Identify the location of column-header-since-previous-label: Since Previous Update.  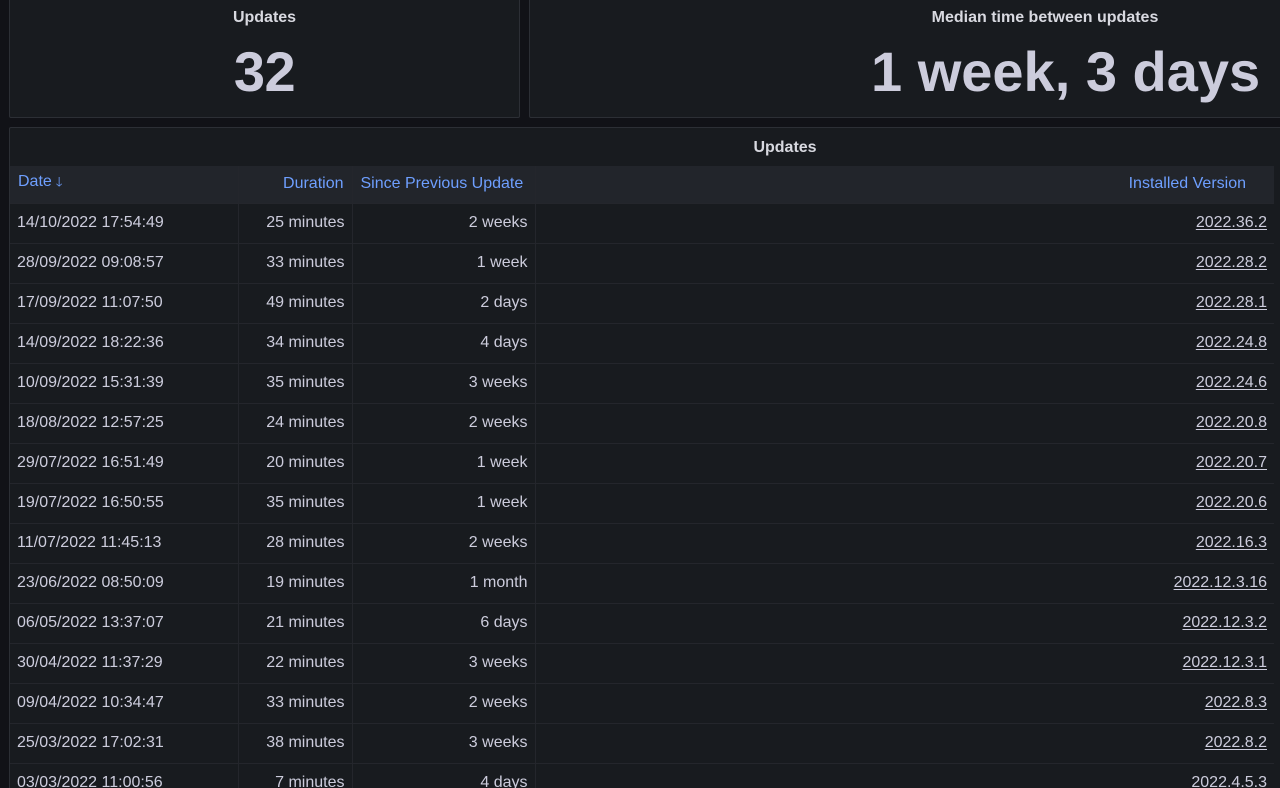
(442, 184).